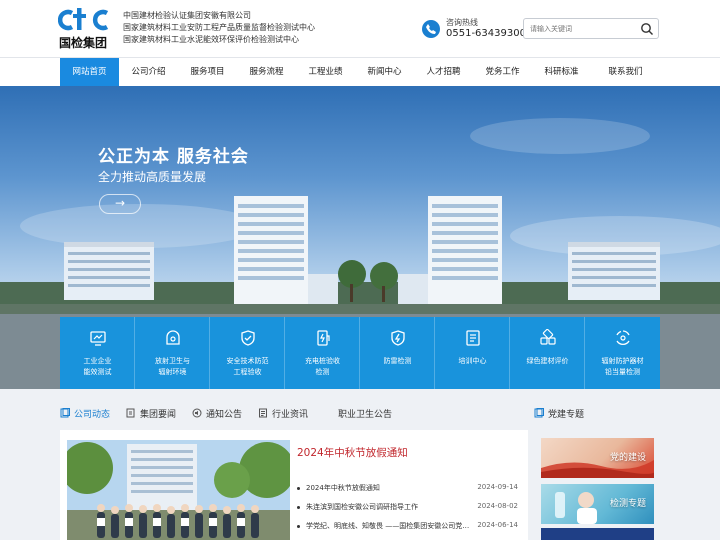  I want to click on group-photo-image, so click(178, 490).